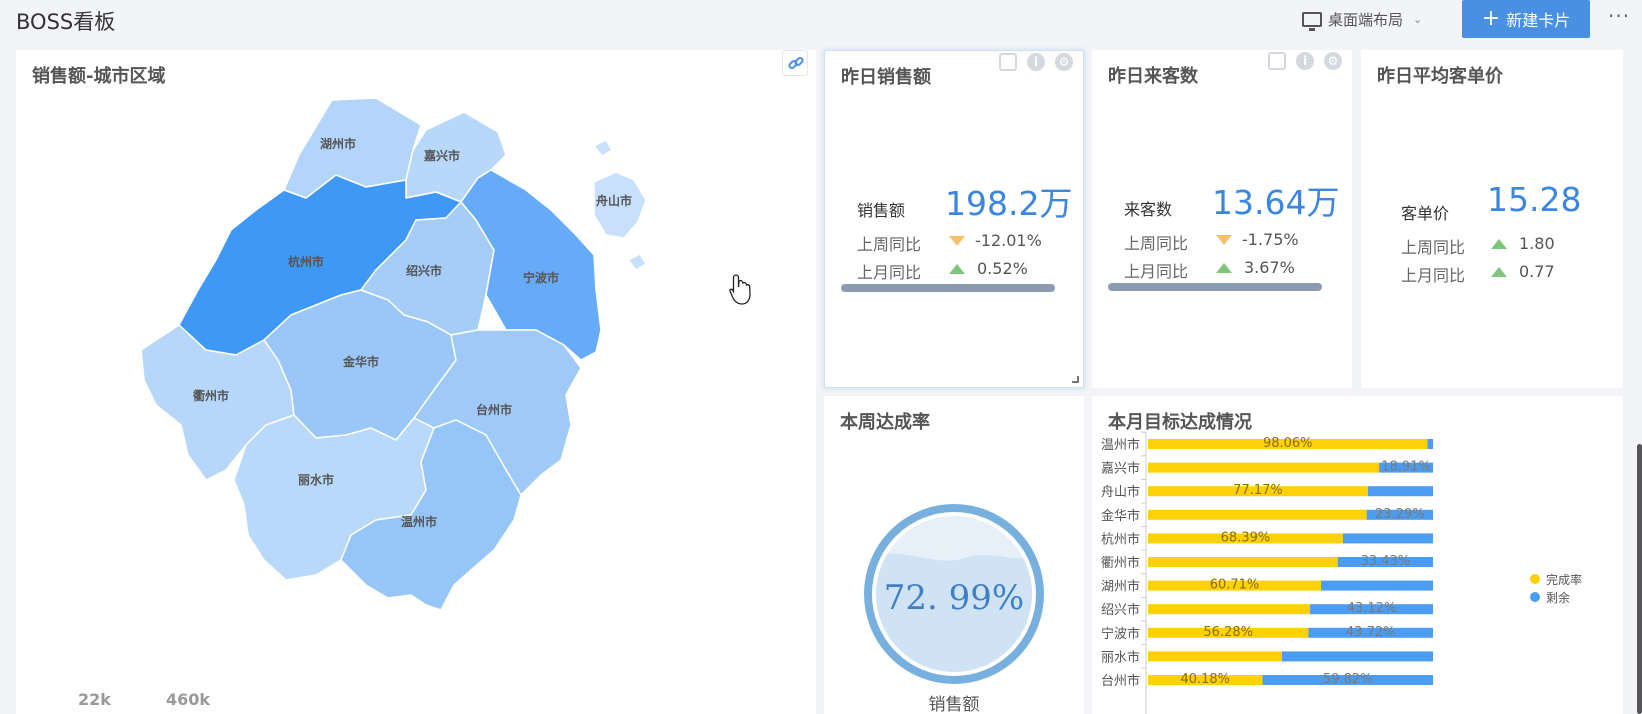  What do you see at coordinates (1406, 467) in the screenshot?
I see `data-label: 18.91%` at bounding box center [1406, 467].